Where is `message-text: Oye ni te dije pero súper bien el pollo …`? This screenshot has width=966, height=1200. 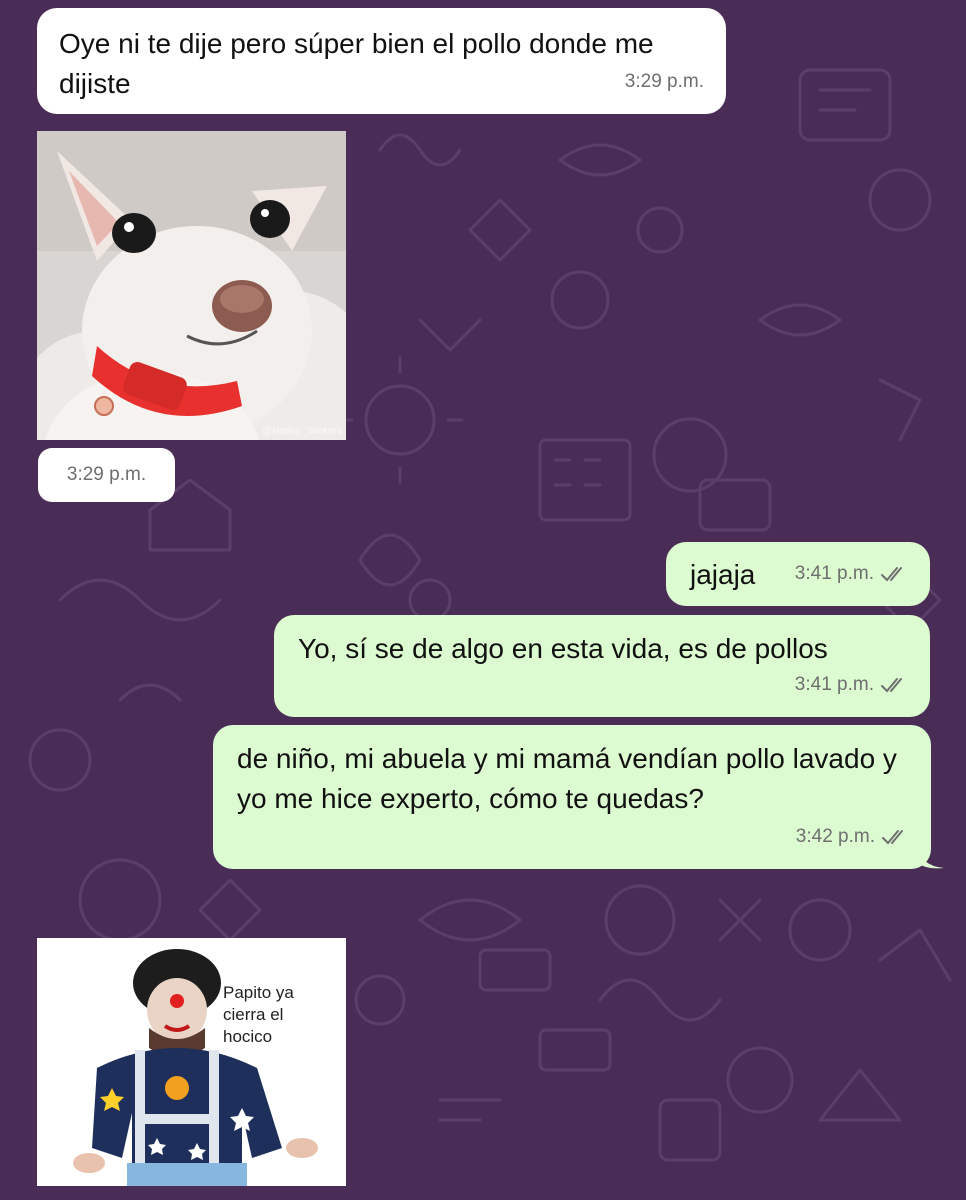 message-text: Oye ni te dije pero súper bien el pollo … is located at coordinates (356, 63).